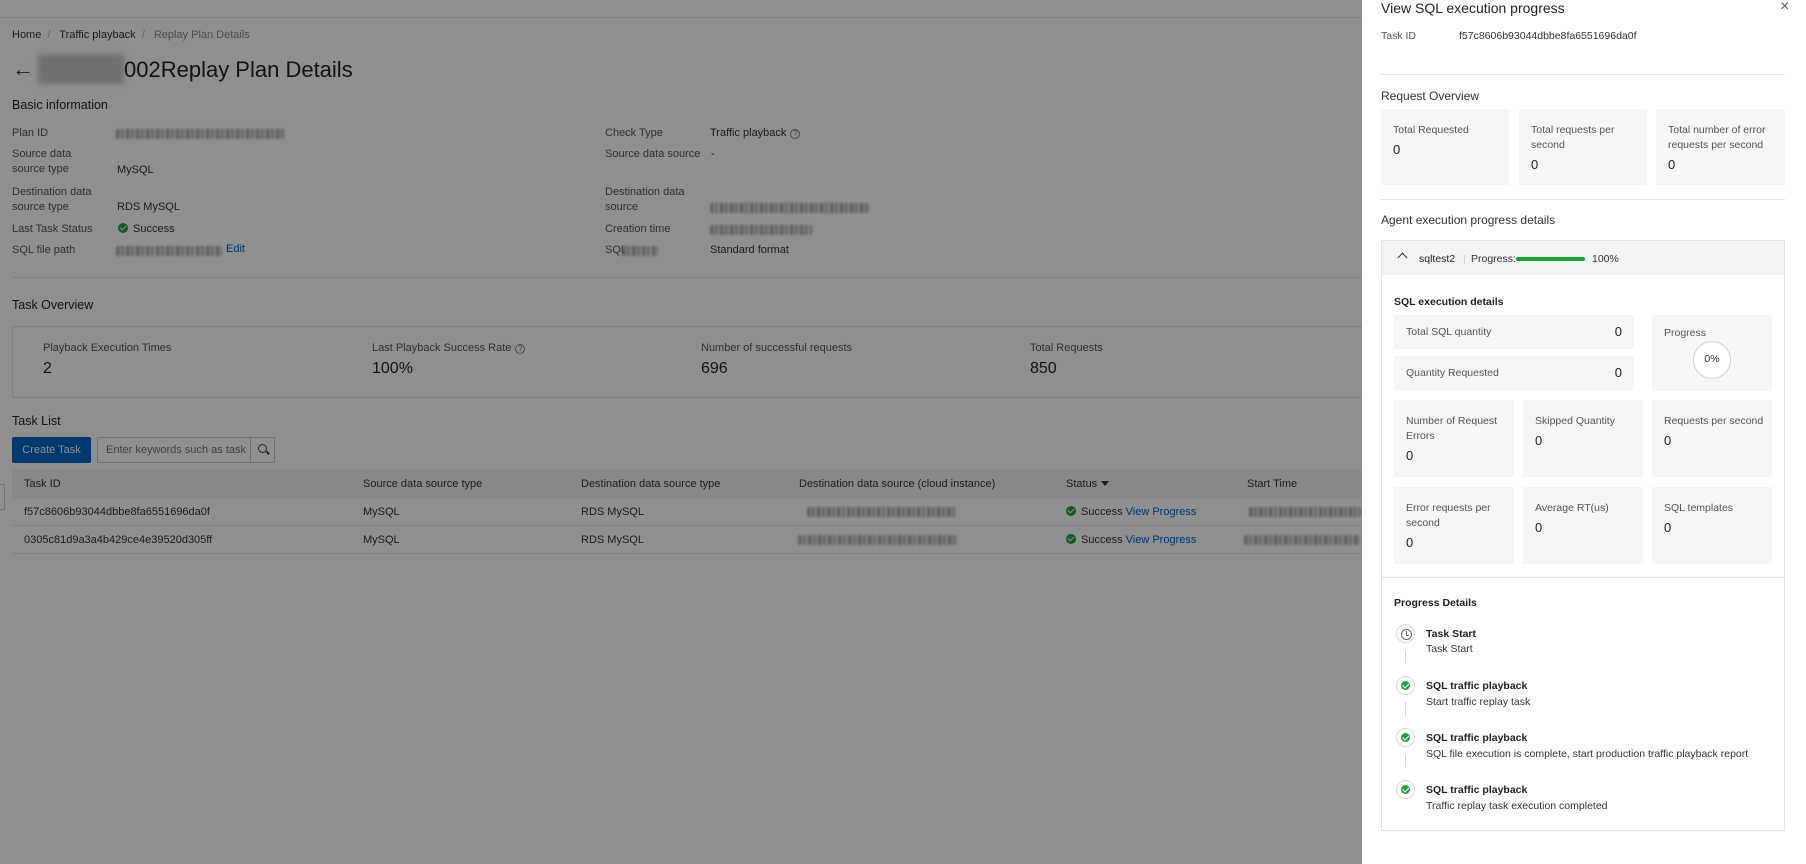 The width and height of the screenshot is (1806, 864). I want to click on timeline-desc: Task Start, so click(1449, 649).